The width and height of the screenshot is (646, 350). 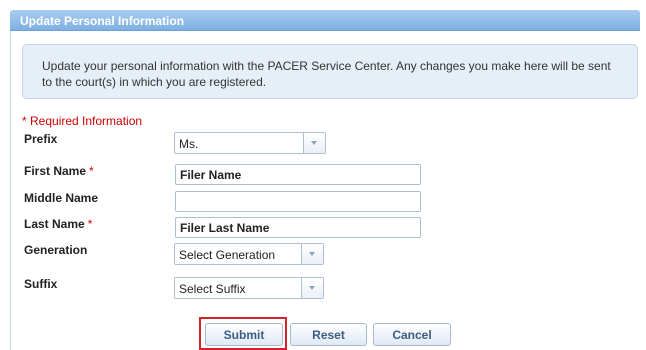 I want to click on prefix-label: Prefix, so click(x=40, y=139).